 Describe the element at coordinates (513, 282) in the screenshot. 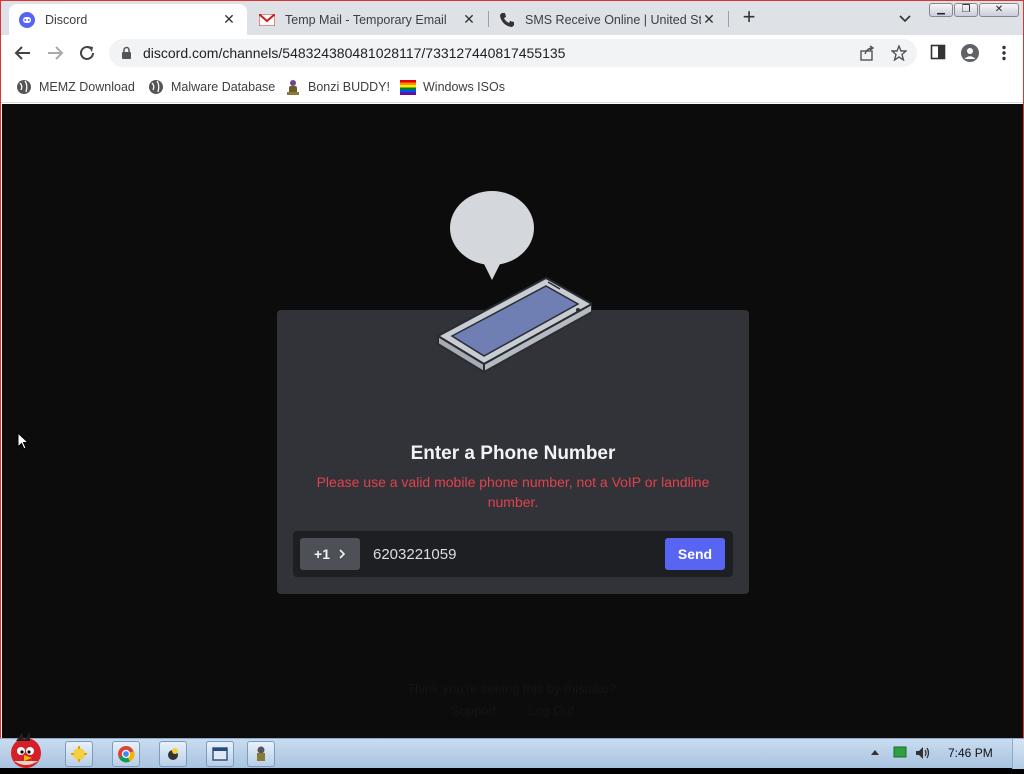

I see `phone-illustration` at that location.